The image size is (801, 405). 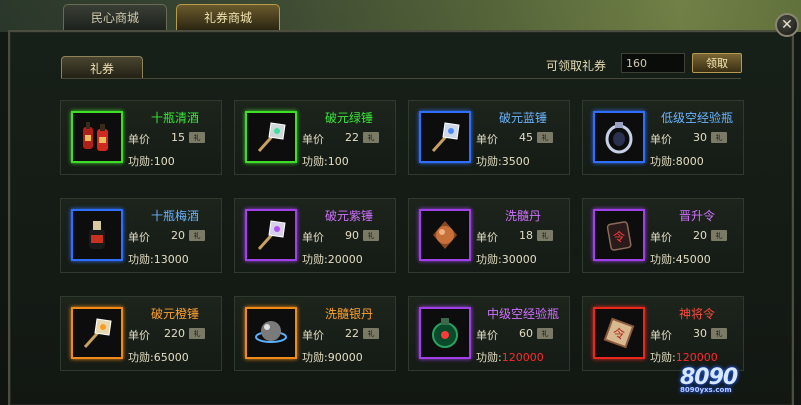 I want to click on merit-requirement: 功勋:20000, so click(x=332, y=259).